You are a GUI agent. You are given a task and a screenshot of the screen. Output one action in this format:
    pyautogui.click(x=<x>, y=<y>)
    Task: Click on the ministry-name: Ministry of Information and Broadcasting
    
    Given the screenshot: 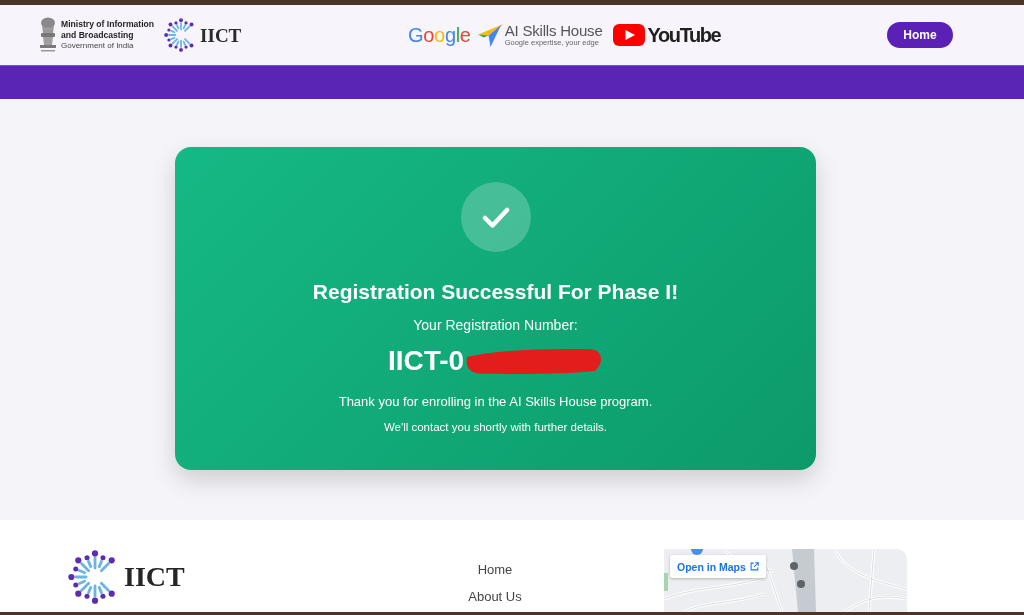 What is the action you would take?
    pyautogui.click(x=108, y=29)
    